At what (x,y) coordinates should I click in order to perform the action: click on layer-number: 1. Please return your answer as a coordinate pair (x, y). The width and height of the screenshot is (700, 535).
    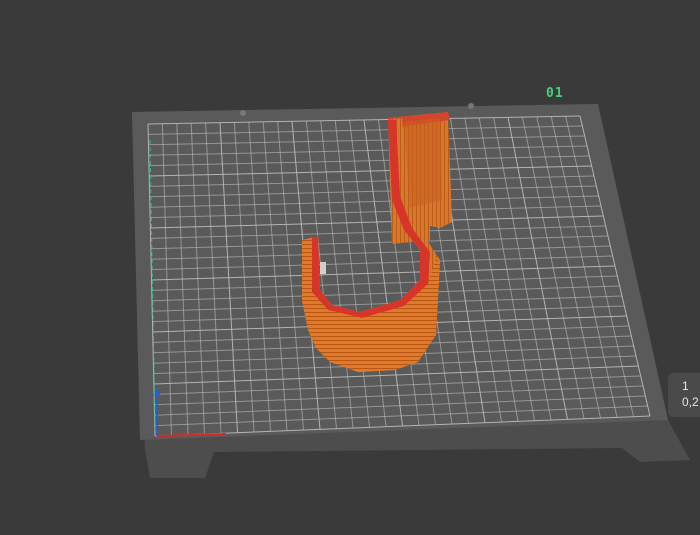
    Looking at the image, I should click on (685, 386).